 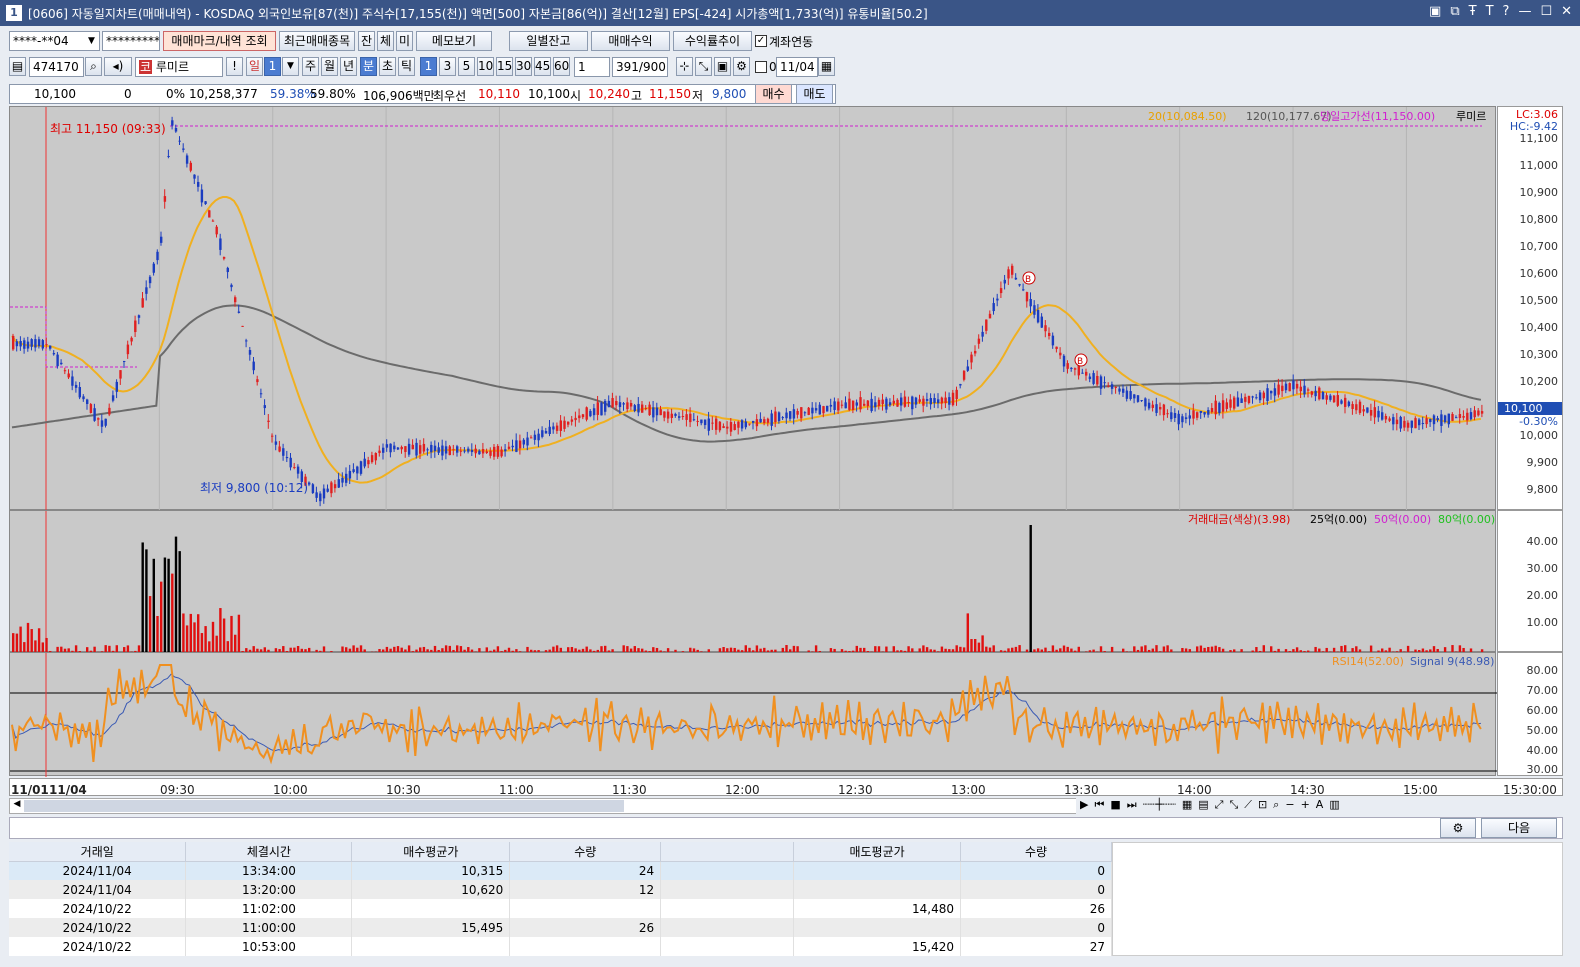 I want to click on plus-icon: +, so click(x=1305, y=806).